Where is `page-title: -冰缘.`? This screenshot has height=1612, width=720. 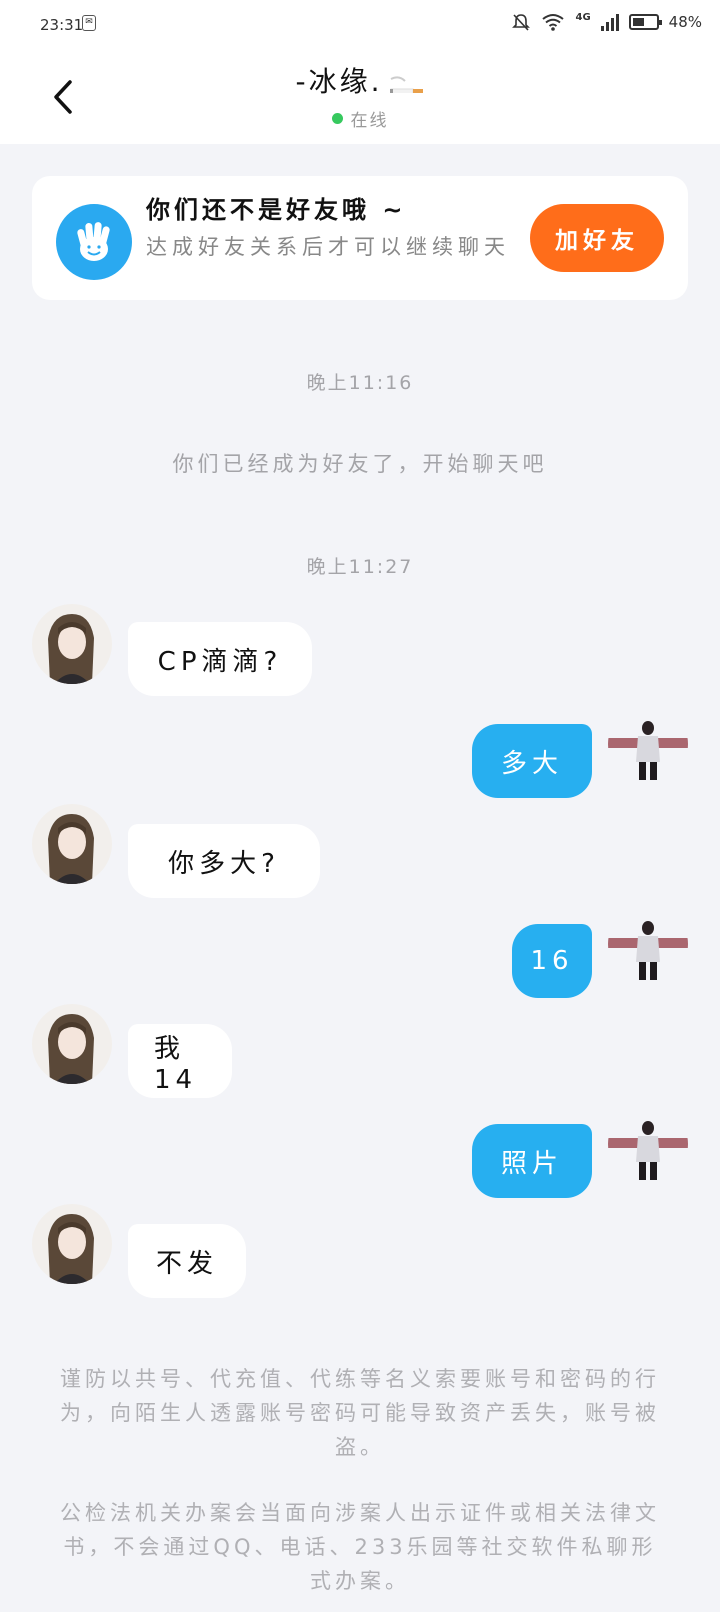
page-title: -冰缘. is located at coordinates (359, 80).